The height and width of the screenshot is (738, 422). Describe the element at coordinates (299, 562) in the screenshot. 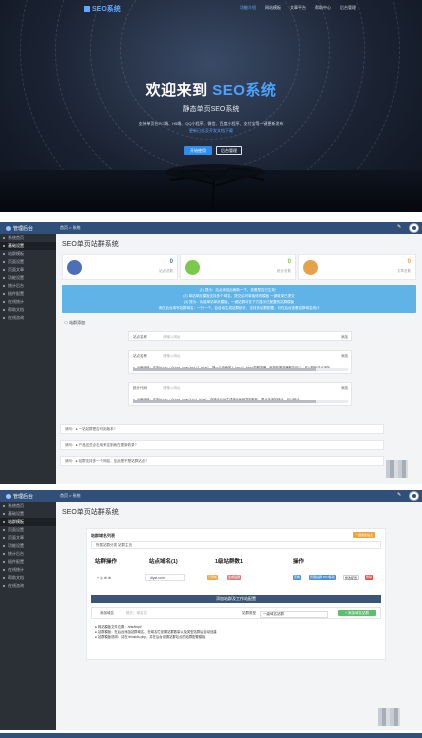

I see `col-header-actions: 操作` at that location.